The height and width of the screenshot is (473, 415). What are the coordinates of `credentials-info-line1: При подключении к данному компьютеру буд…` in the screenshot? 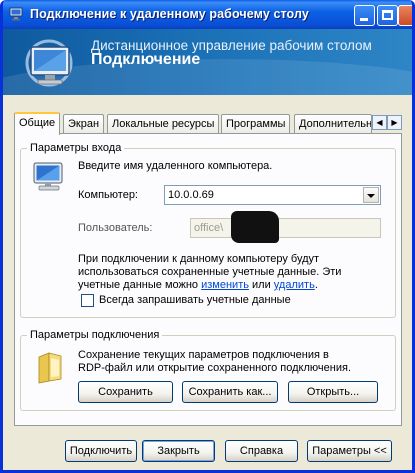 It's located at (199, 259).